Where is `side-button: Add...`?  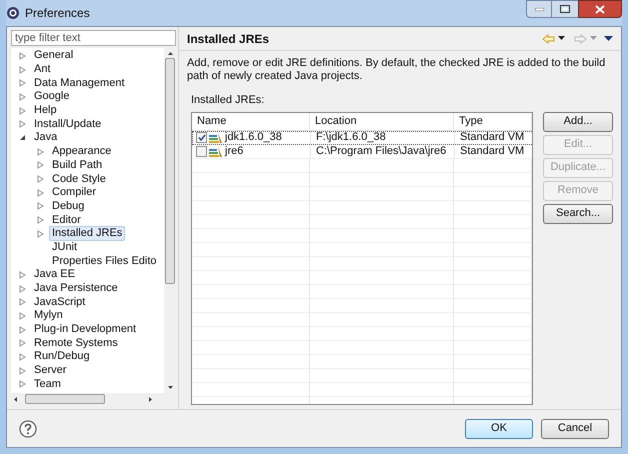
side-button: Add... is located at coordinates (578, 122).